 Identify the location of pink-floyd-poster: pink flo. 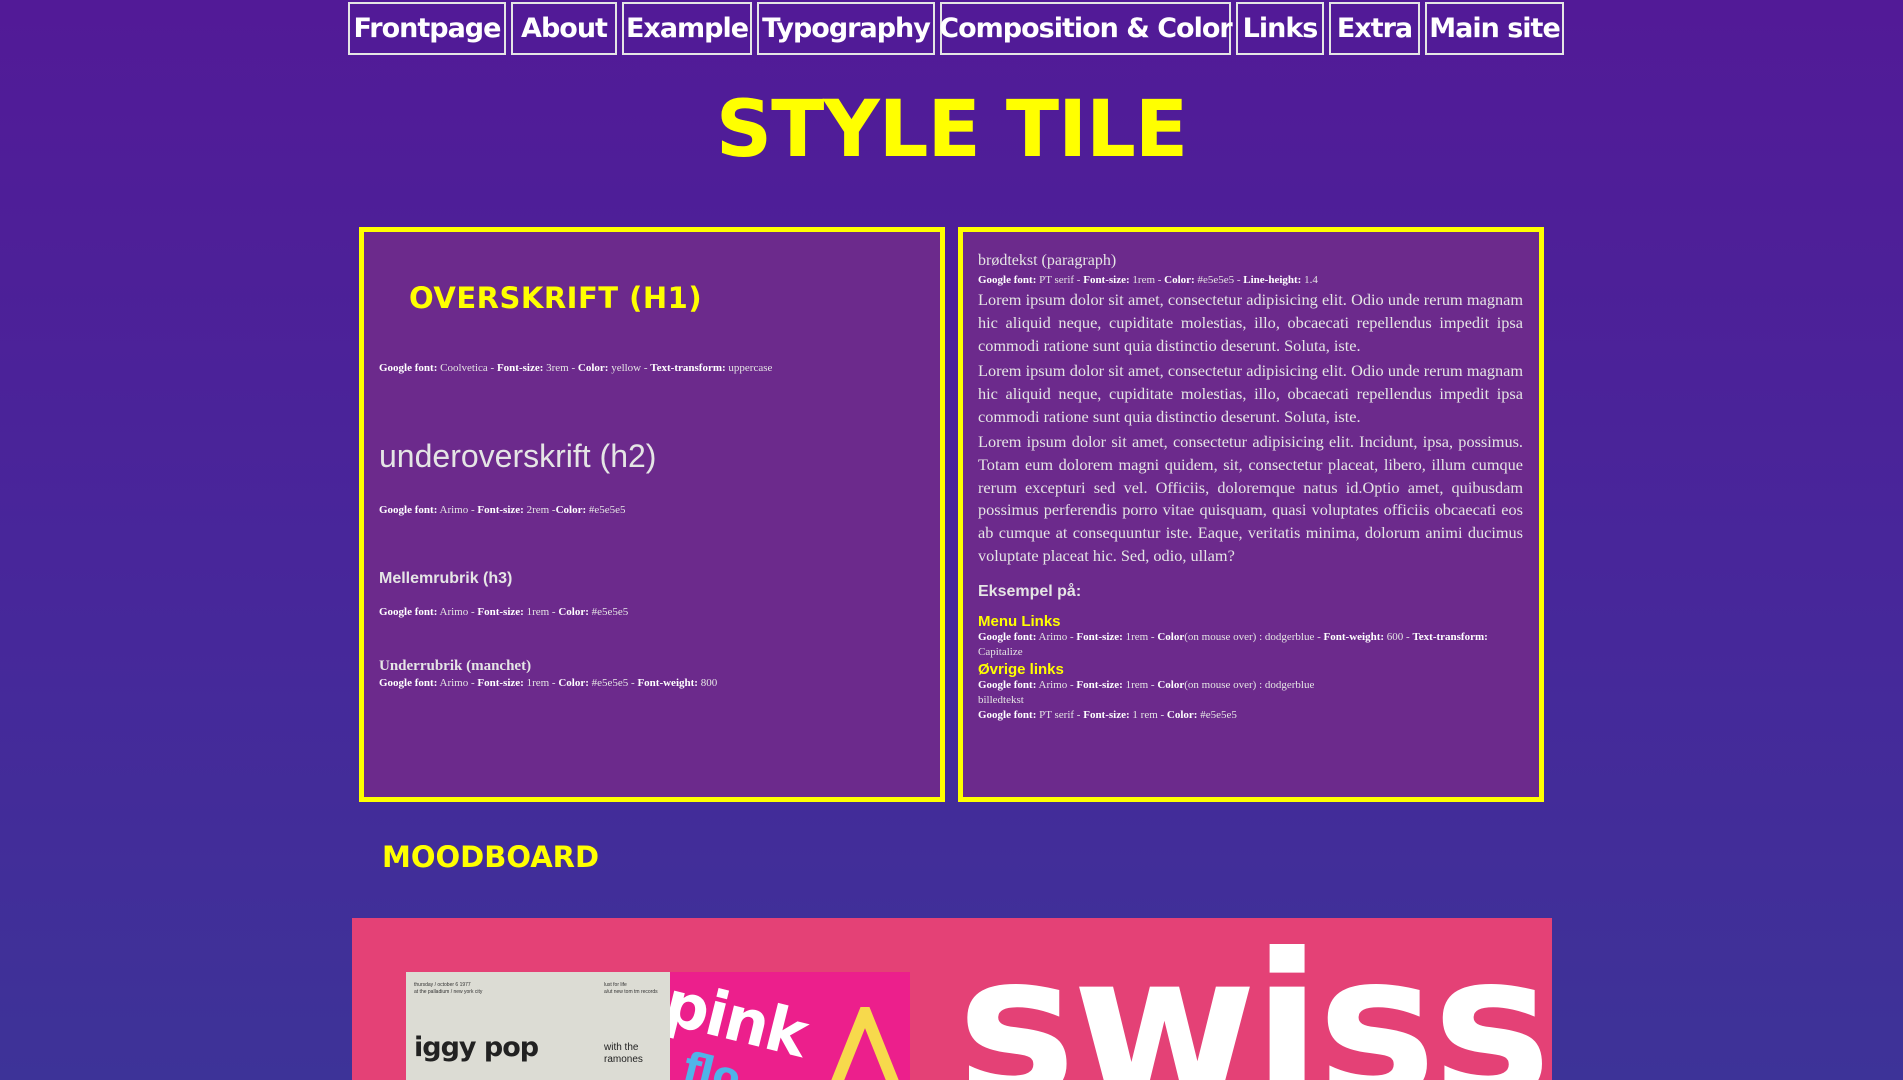
(790, 1026).